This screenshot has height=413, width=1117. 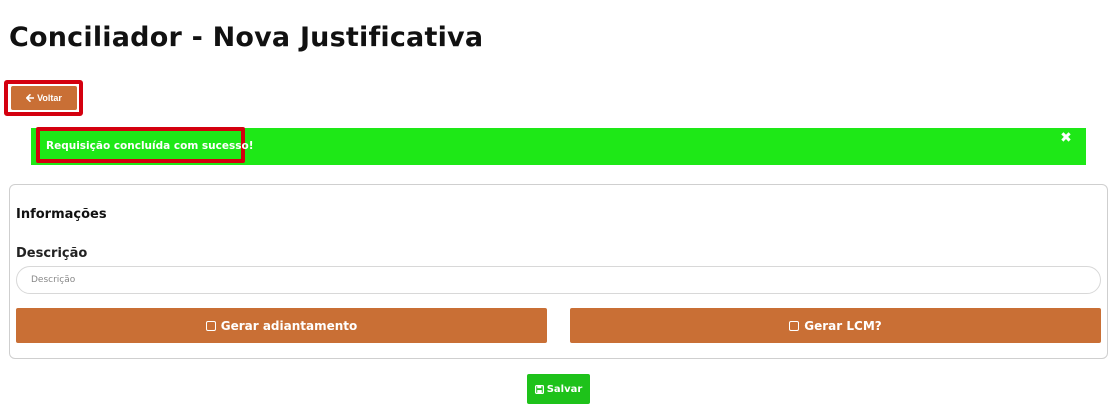 I want to click on generate-lcm-button: Gerar LCM?, so click(x=835, y=325).